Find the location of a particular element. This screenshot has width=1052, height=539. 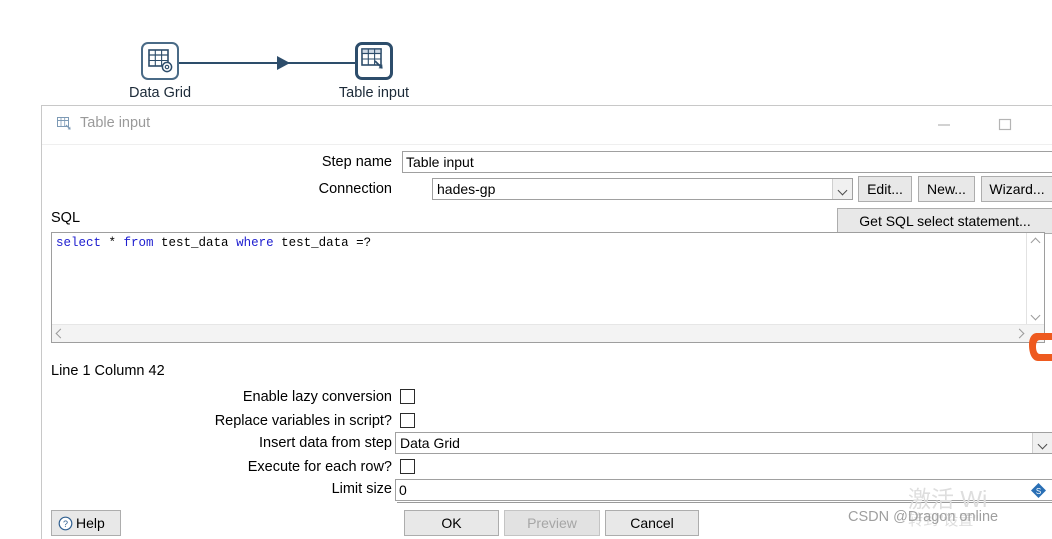

table-input-small-icon is located at coordinates (65, 124).